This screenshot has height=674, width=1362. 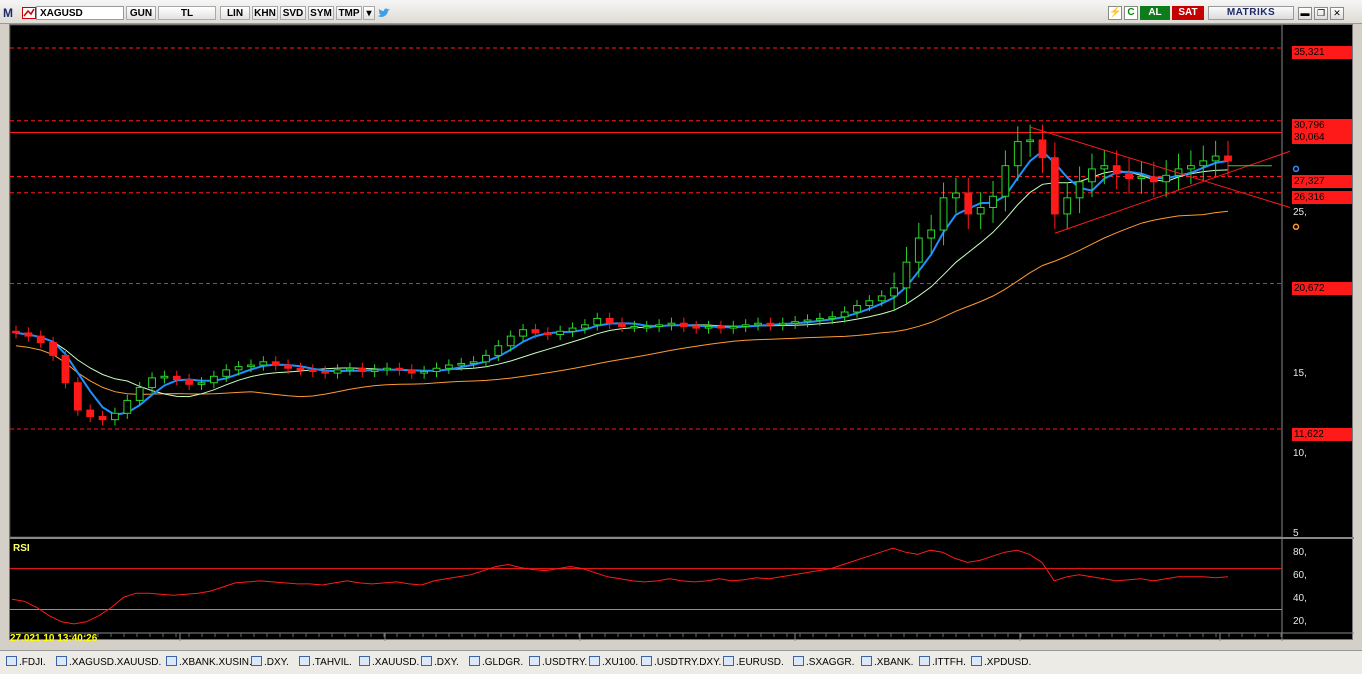 I want to click on chart-tab: .XU100., so click(x=613, y=663).